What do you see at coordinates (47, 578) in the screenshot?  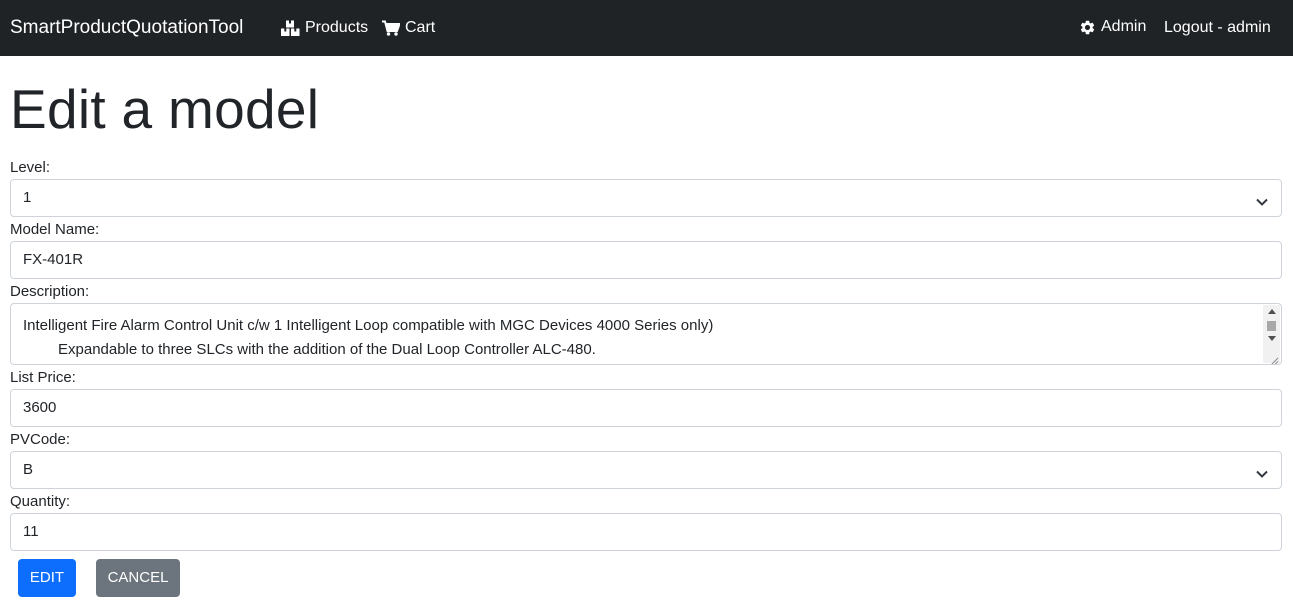 I see `edit-button: EDIT` at bounding box center [47, 578].